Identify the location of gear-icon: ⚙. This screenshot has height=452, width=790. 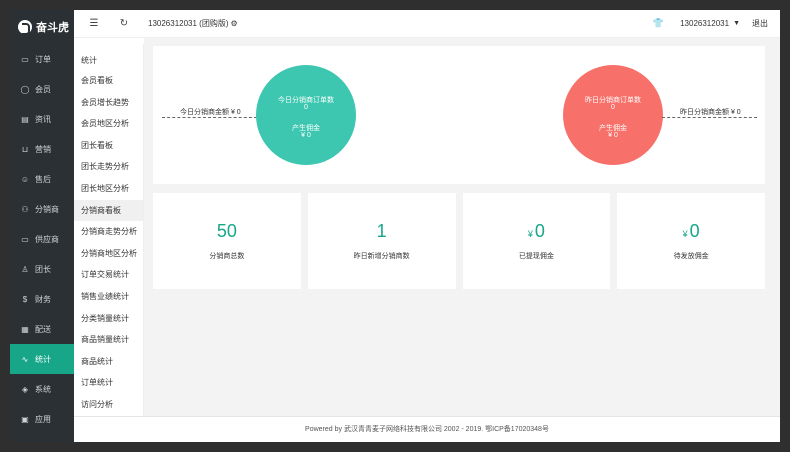
(234, 23).